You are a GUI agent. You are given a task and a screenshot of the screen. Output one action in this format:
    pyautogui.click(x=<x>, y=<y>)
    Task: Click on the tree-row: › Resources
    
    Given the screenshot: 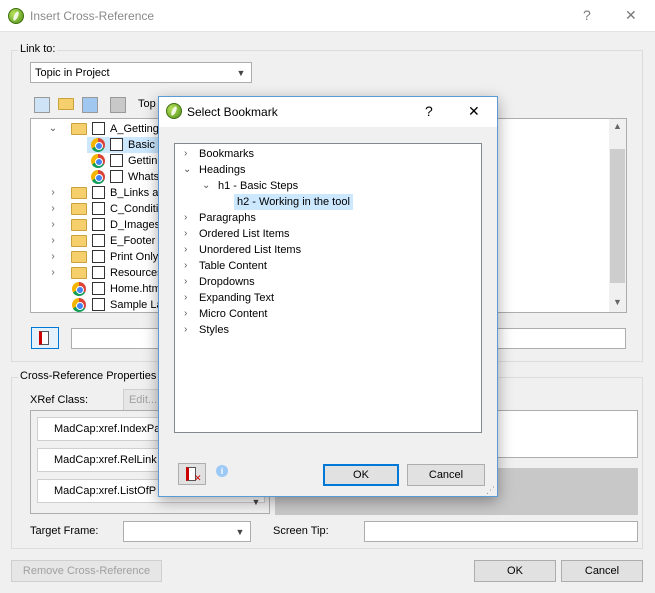 What is the action you would take?
    pyautogui.click(x=101, y=273)
    